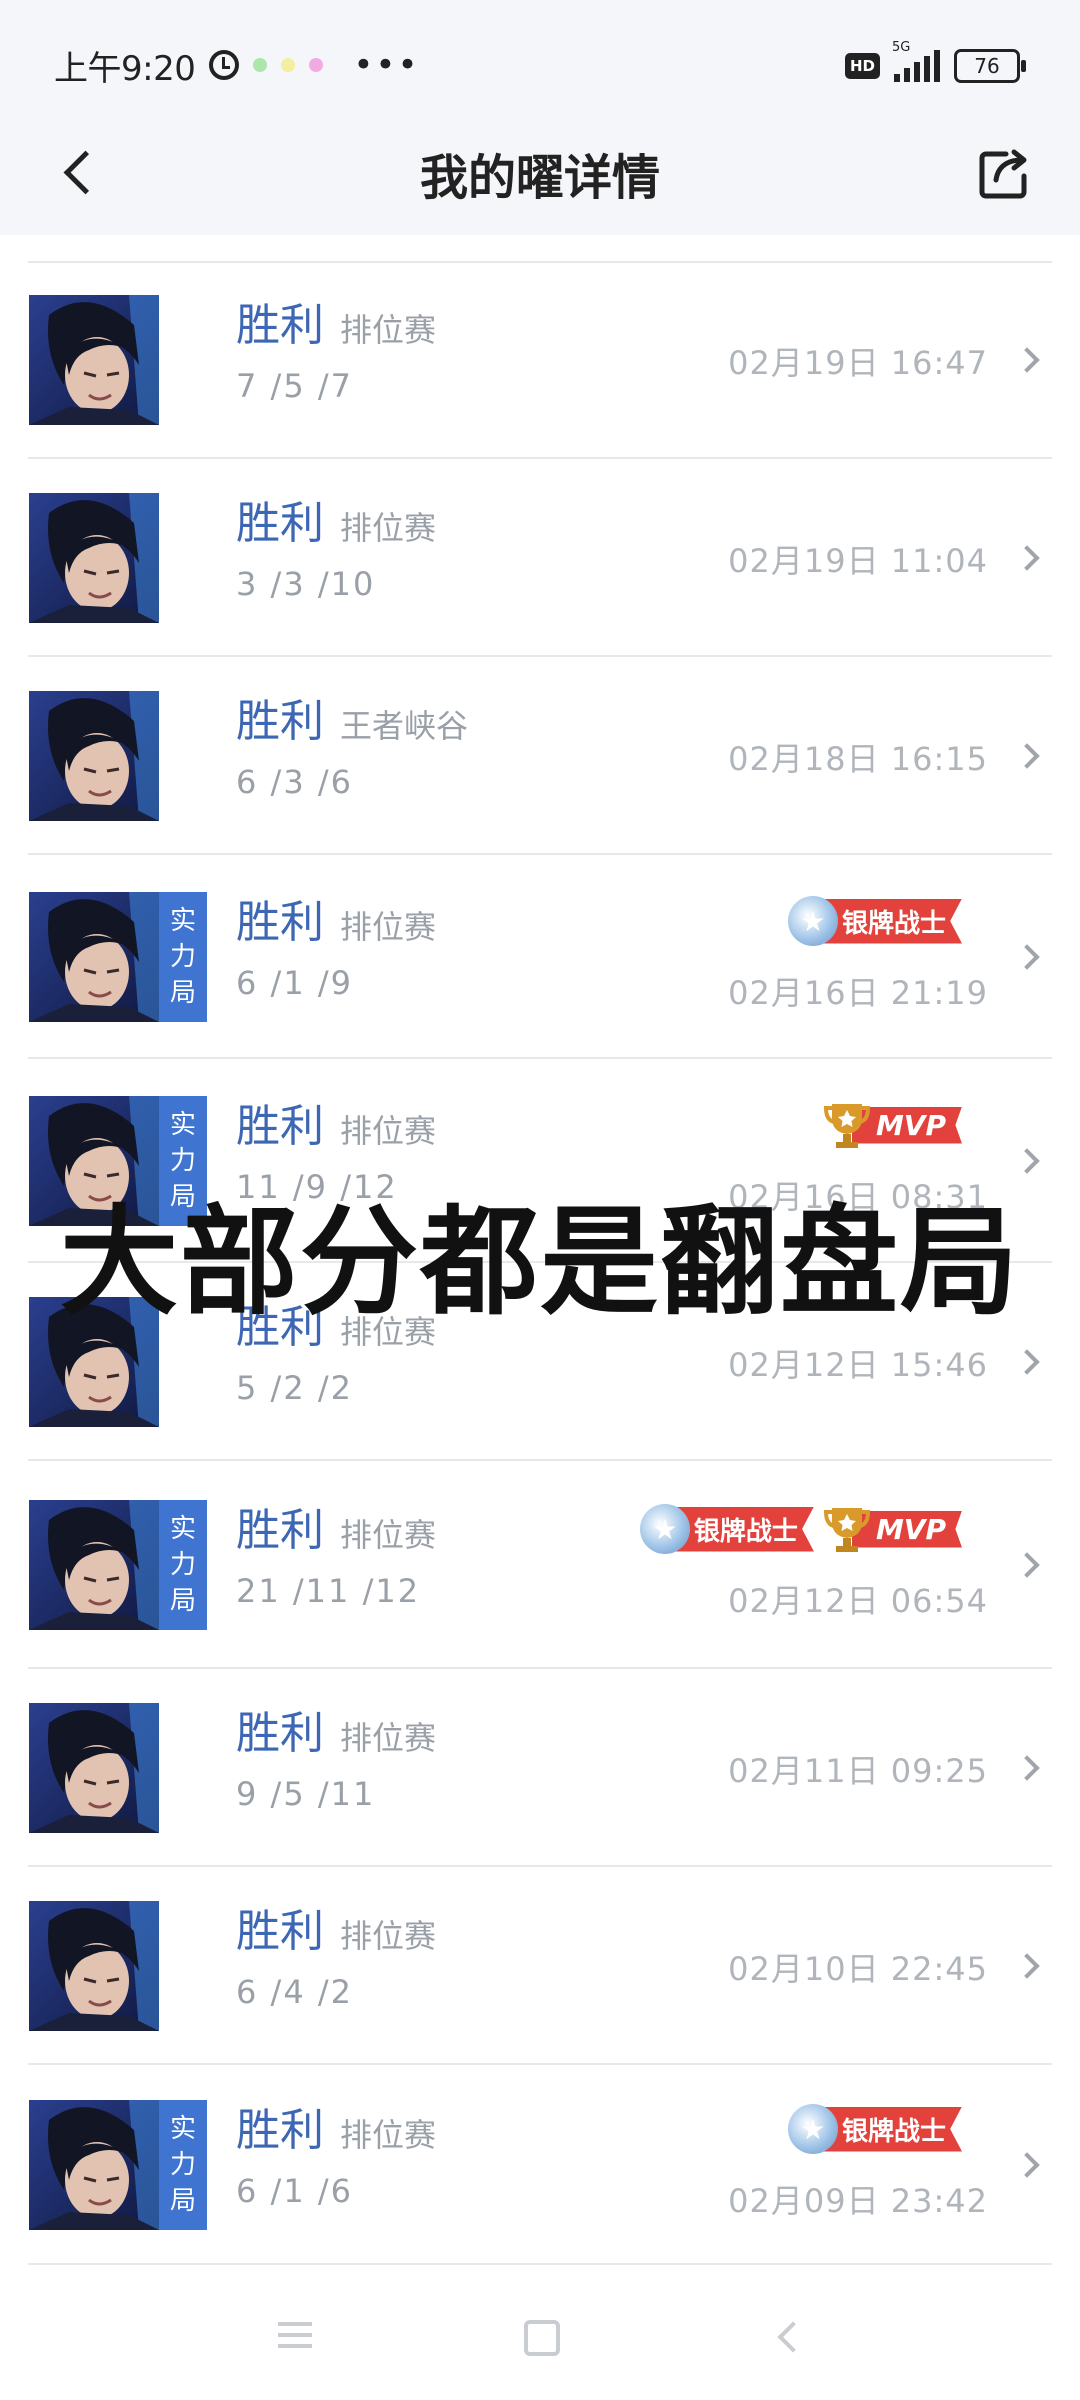 The image size is (1080, 2400). Describe the element at coordinates (540, 1768) in the screenshot. I see `match-row: 胜利 排位赛 9 /5 /11 02月11日 09:25` at that location.